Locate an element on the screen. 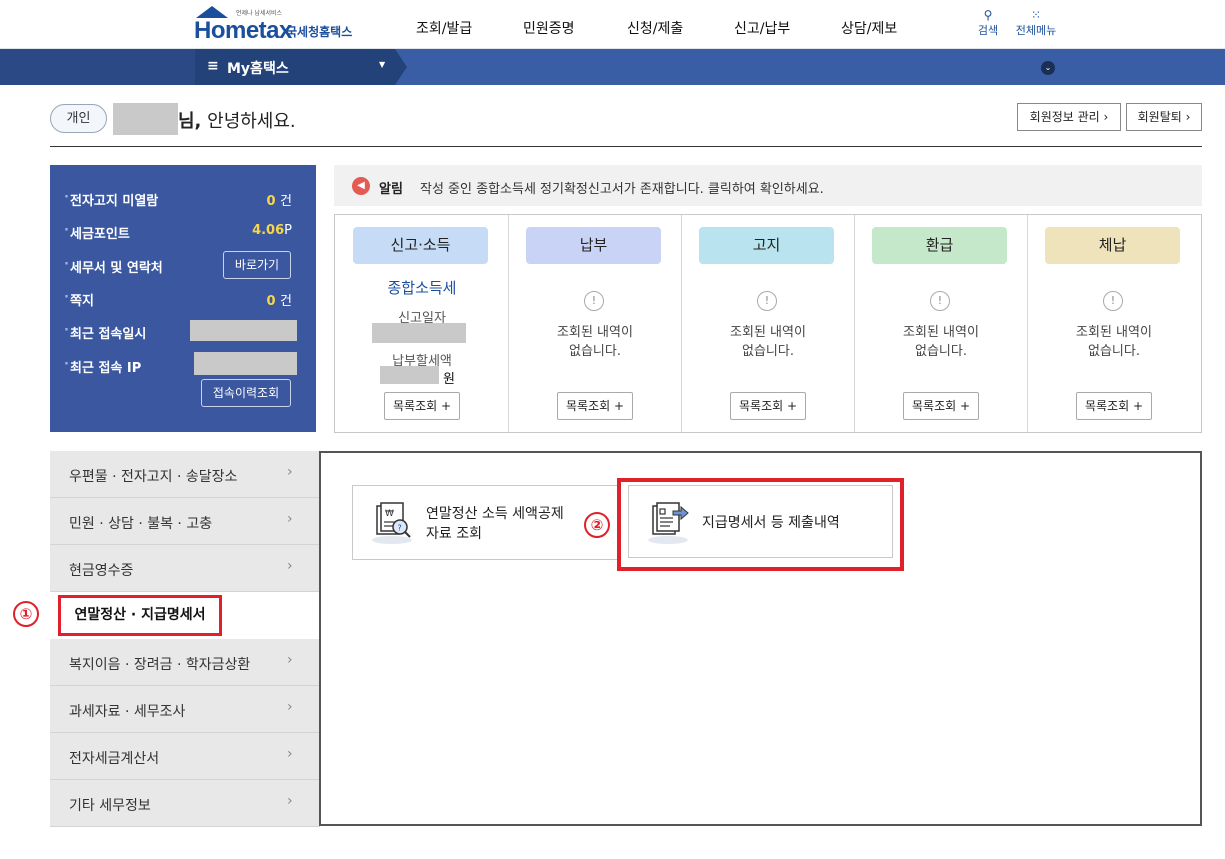 The image size is (1225, 859). tax-point-value: 4.06P is located at coordinates (268, 230).